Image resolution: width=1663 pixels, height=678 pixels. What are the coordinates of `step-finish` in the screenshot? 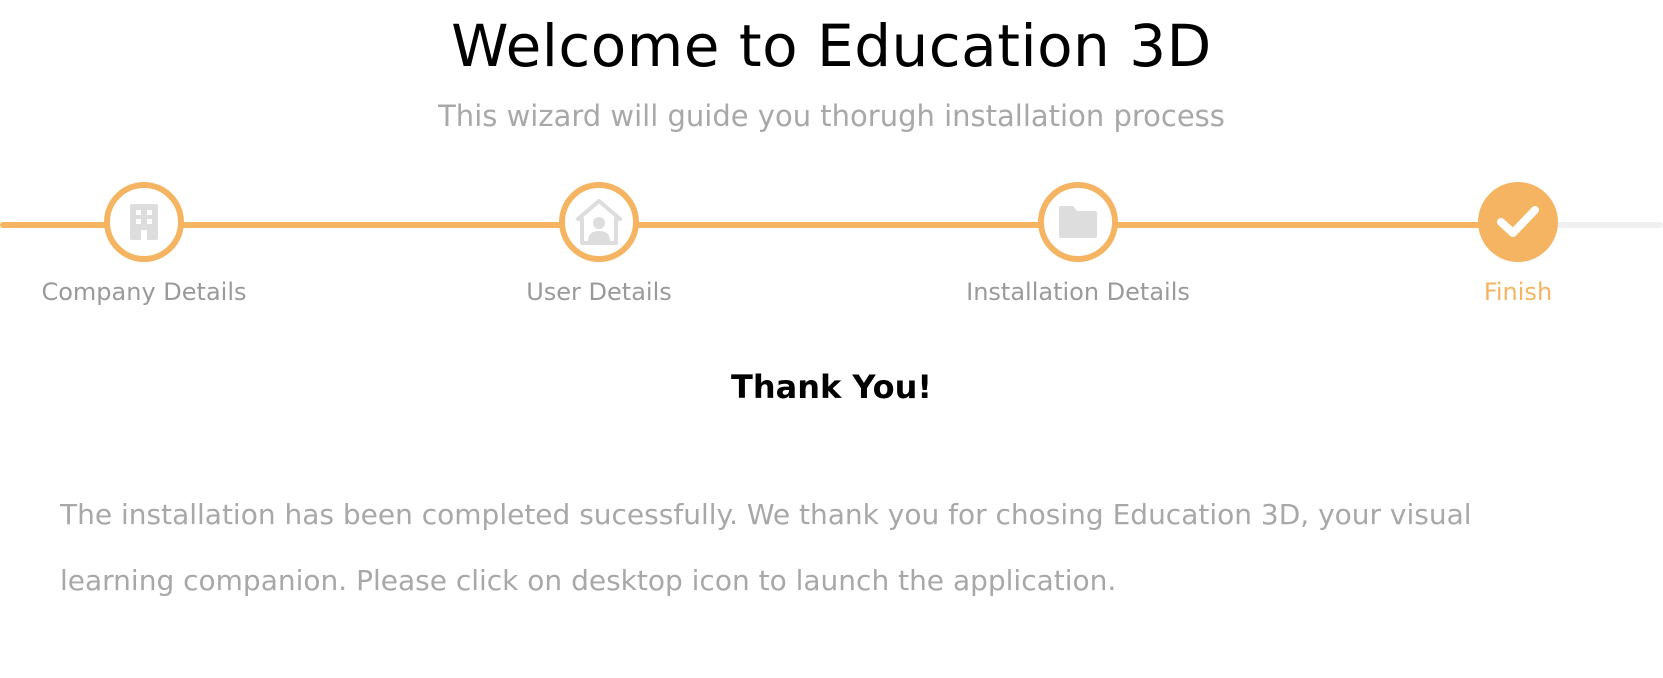 It's located at (1518, 222).